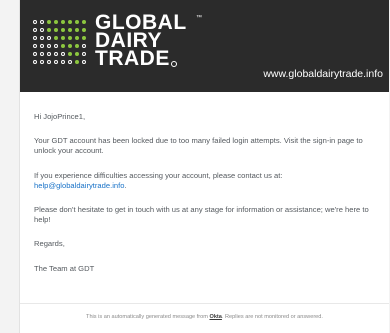 The height and width of the screenshot is (333, 390). What do you see at coordinates (49, 244) in the screenshot?
I see `closing: Regards,` at bounding box center [49, 244].